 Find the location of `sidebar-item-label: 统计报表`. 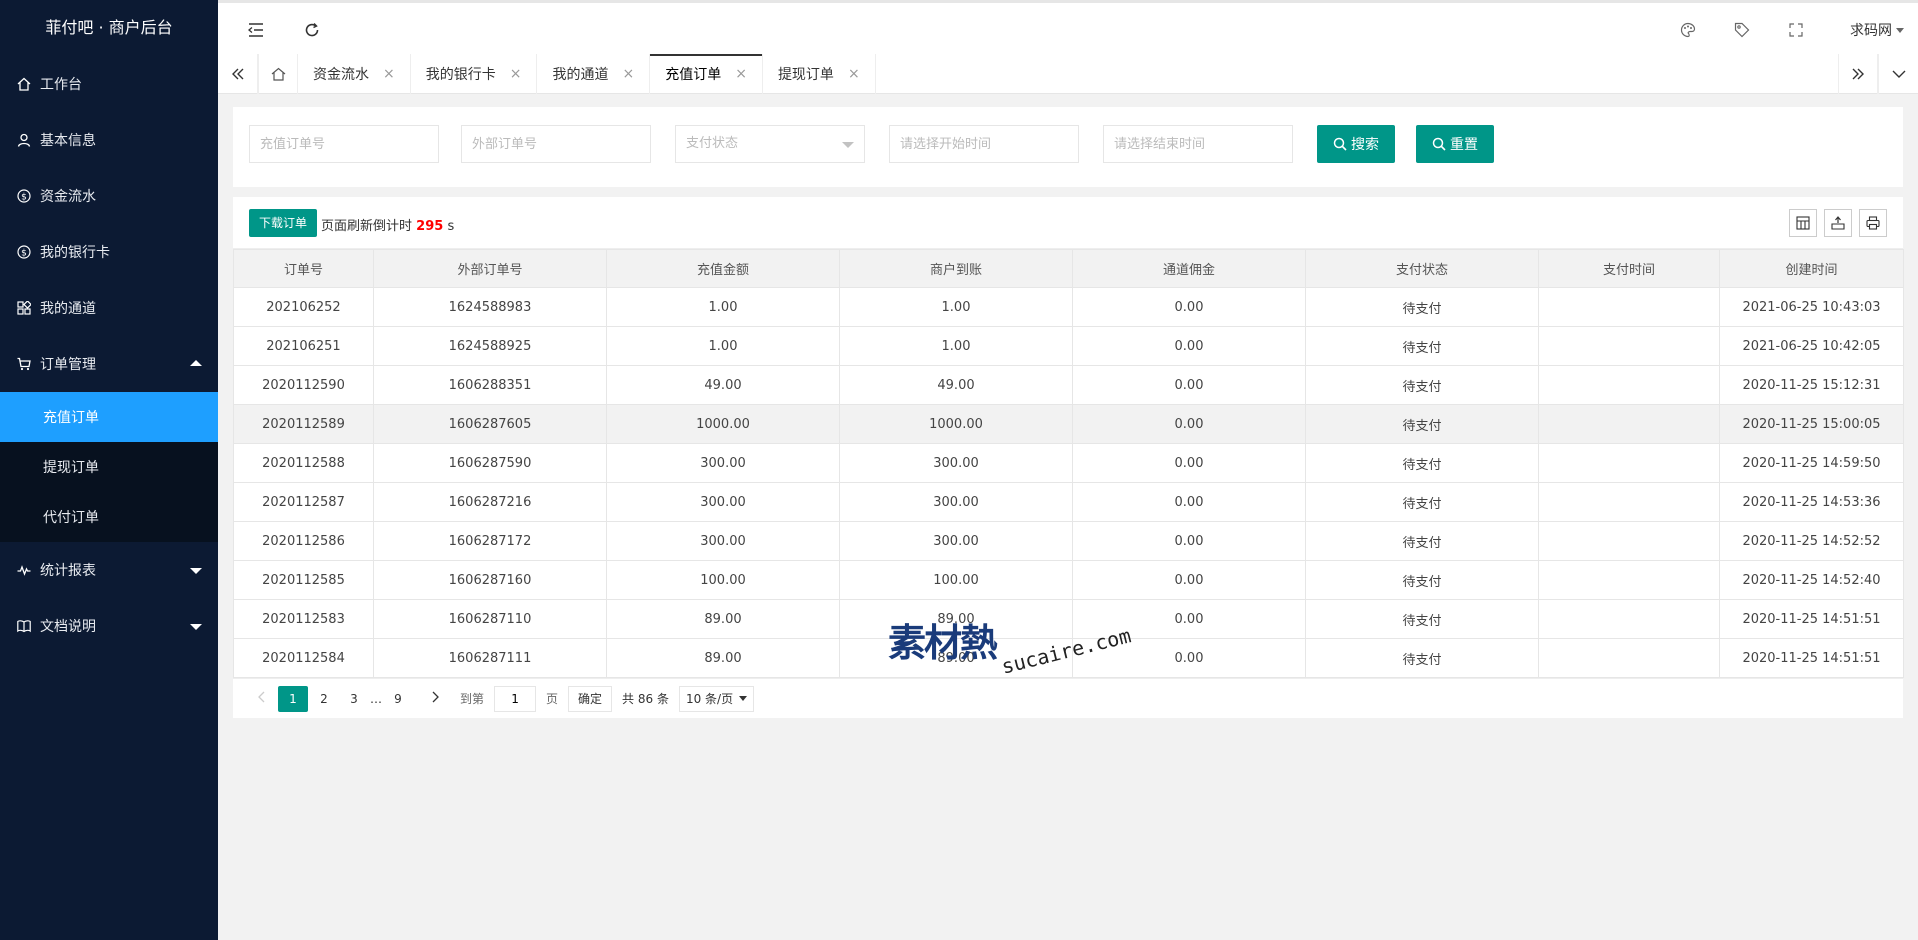

sidebar-item-label: 统计报表 is located at coordinates (68, 571).